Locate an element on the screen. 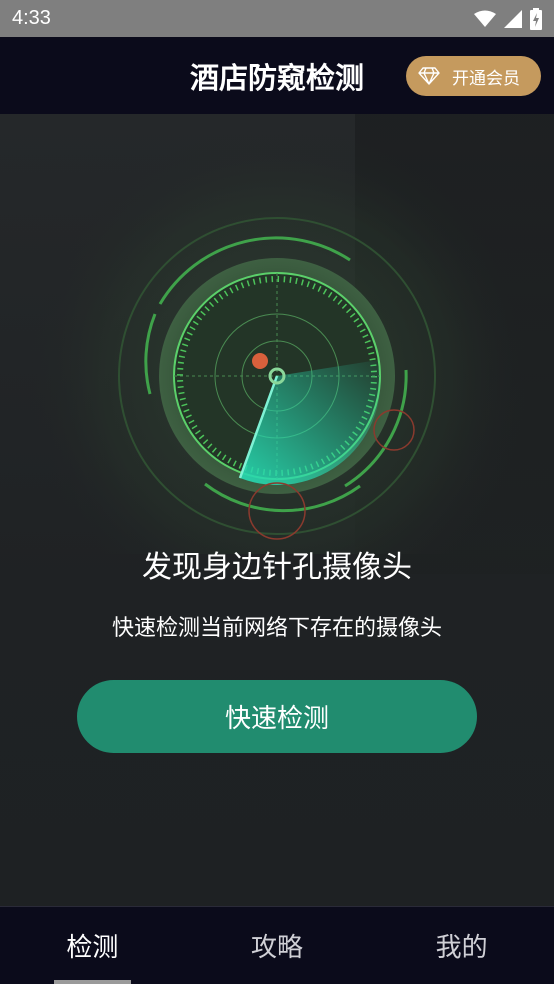 Image resolution: width=554 pixels, height=984 pixels. bottom-nav: 检测 攻略 我的 is located at coordinates (277, 945).